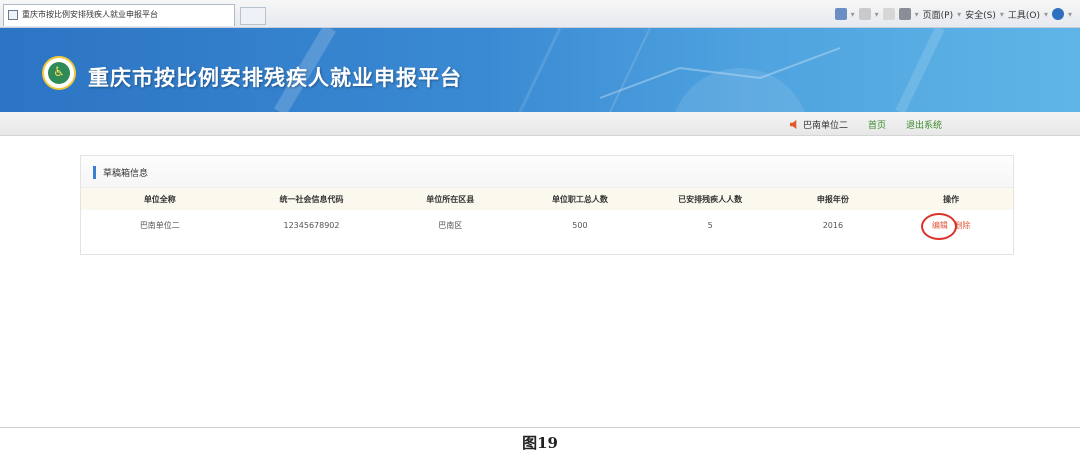 This screenshot has height=454, width=1080. Describe the element at coordinates (311, 225) in the screenshot. I see `cell-code: 12345678902` at that location.